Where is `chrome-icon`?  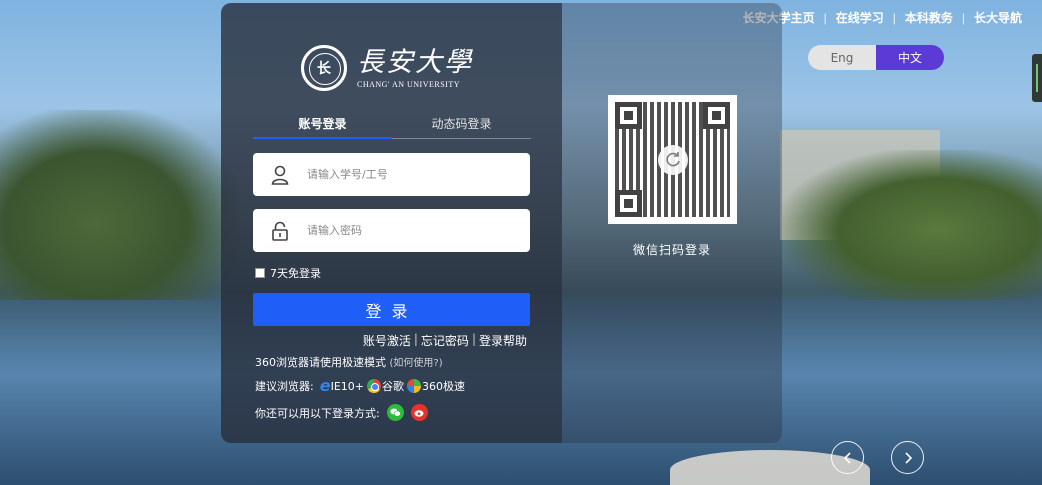
chrome-icon is located at coordinates (374, 386).